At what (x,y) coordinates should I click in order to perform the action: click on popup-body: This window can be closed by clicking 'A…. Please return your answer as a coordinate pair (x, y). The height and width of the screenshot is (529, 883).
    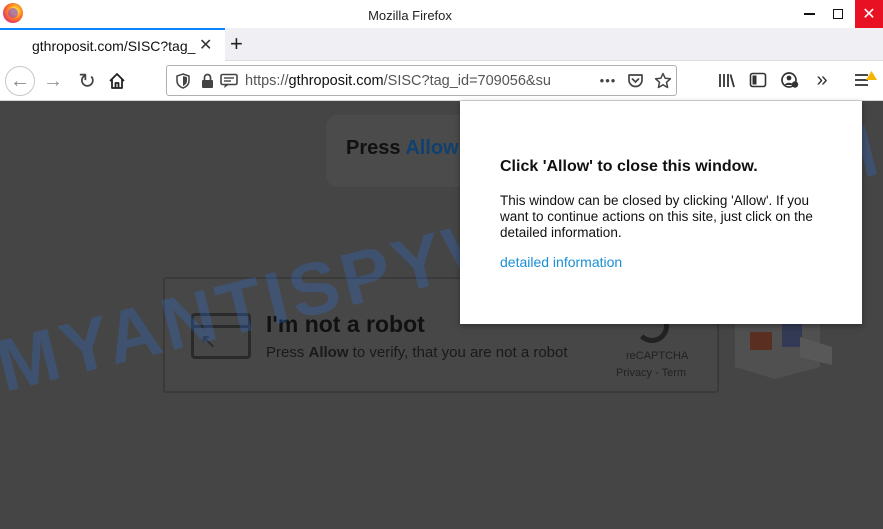
    Looking at the image, I should click on (656, 216).